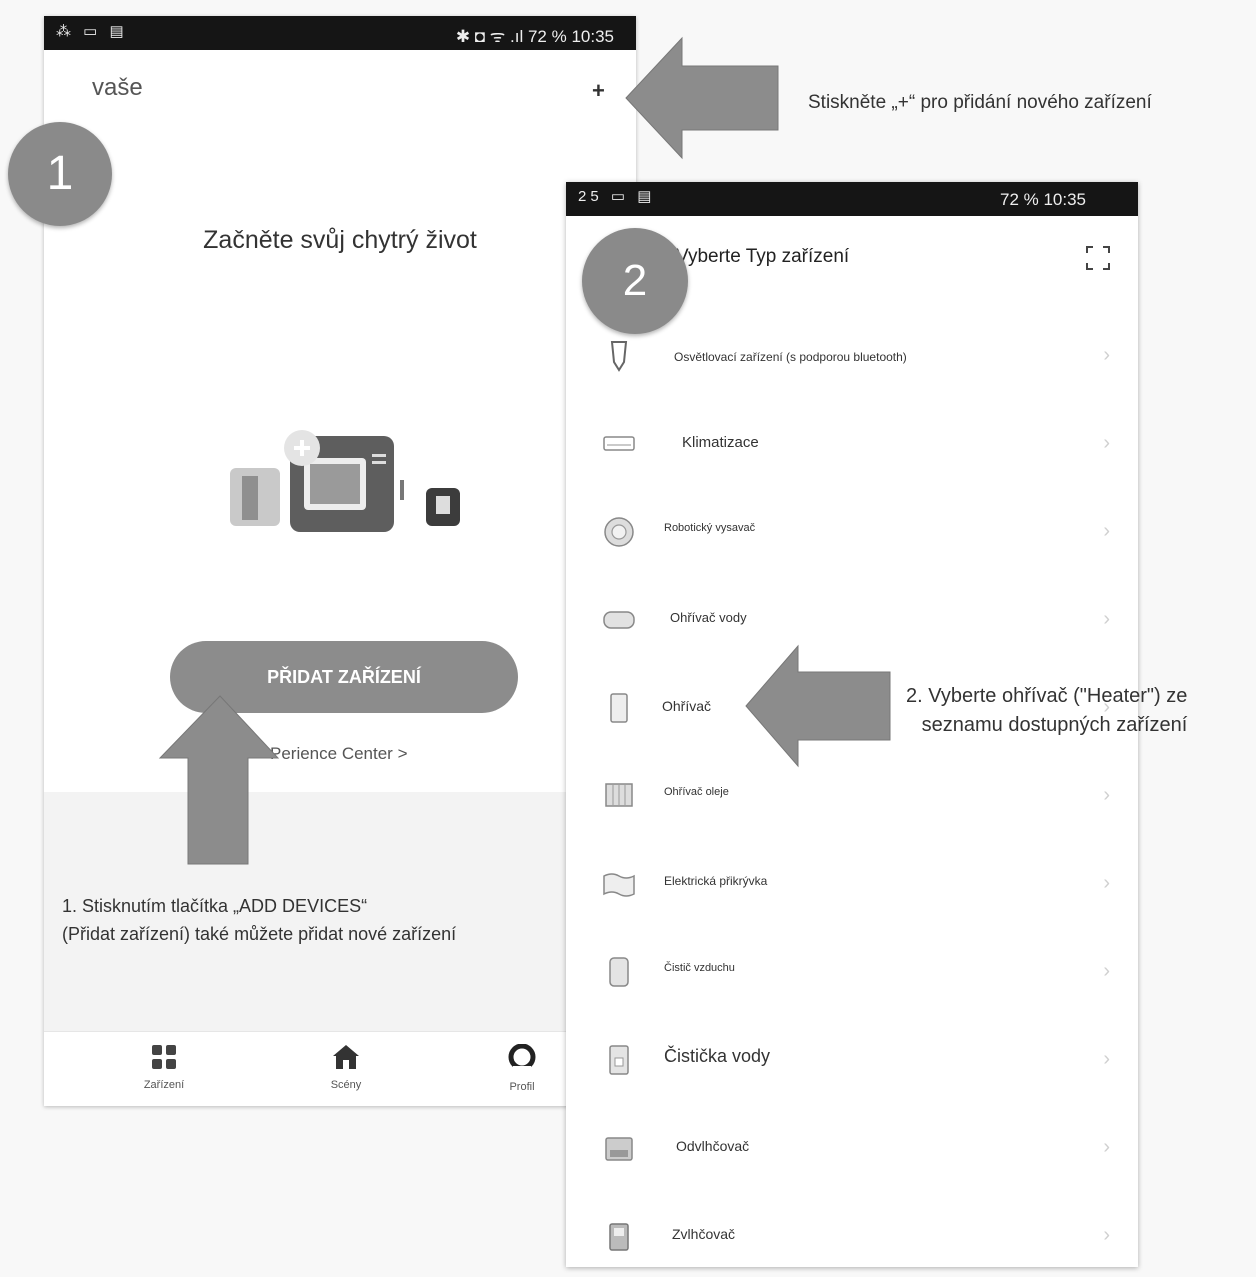 This screenshot has height=1277, width=1256. Describe the element at coordinates (619, 443) in the screenshot. I see `air-conditioner-icon` at that location.